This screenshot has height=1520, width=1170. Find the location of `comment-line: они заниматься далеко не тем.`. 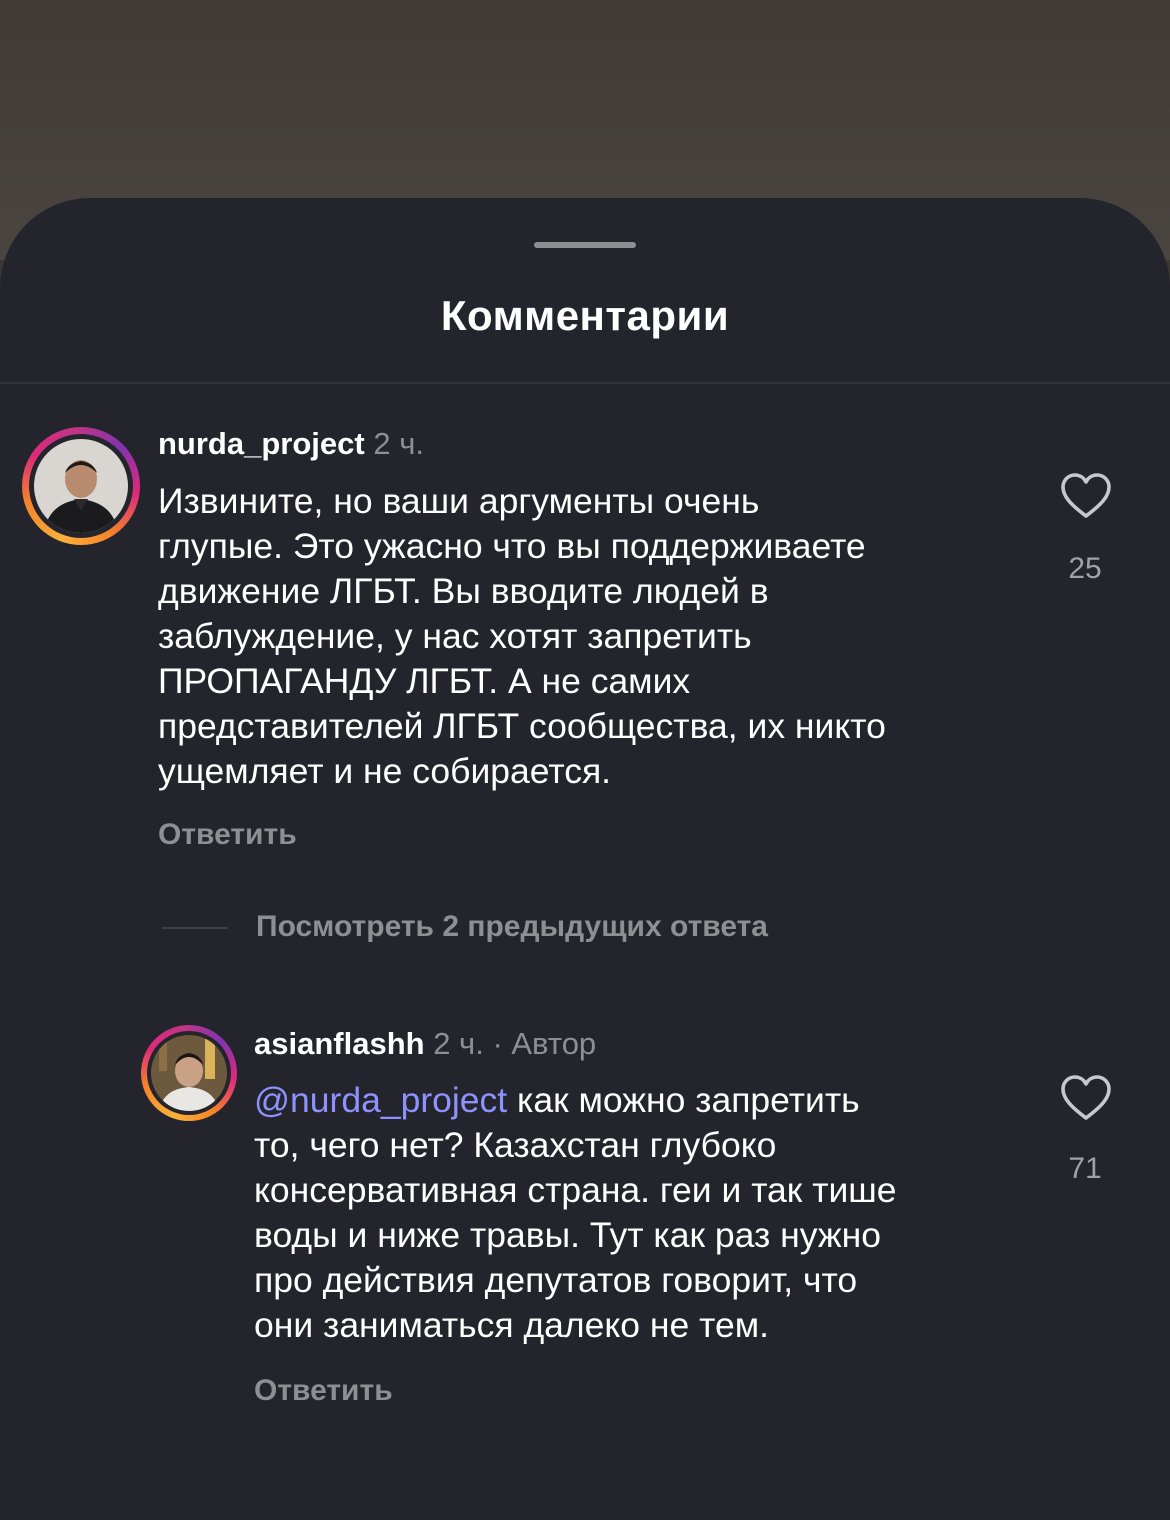

comment-line: они заниматься далеко не тем. is located at coordinates (511, 1325).